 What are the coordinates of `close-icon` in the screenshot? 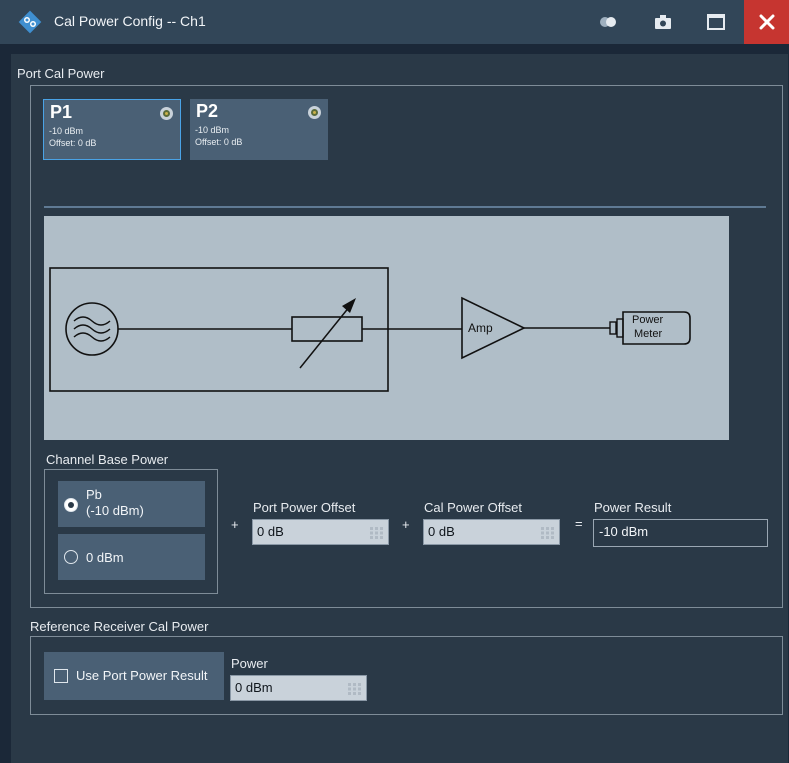 It's located at (767, 22).